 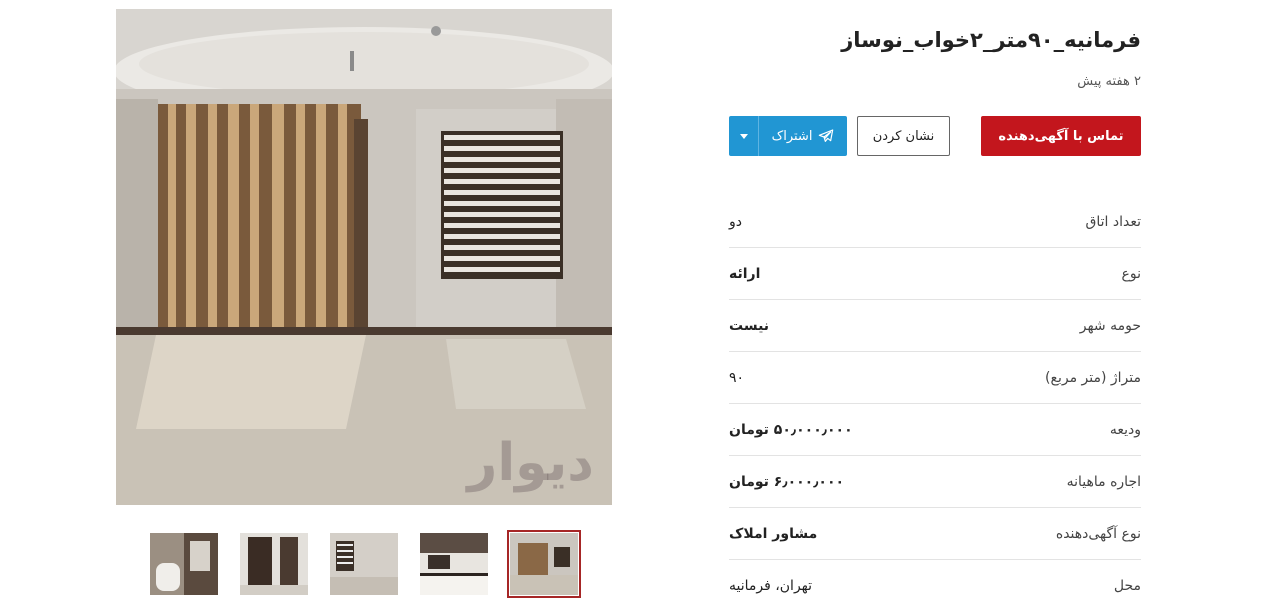 What do you see at coordinates (1131, 273) in the screenshot?
I see `detail-label: نوع` at bounding box center [1131, 273].